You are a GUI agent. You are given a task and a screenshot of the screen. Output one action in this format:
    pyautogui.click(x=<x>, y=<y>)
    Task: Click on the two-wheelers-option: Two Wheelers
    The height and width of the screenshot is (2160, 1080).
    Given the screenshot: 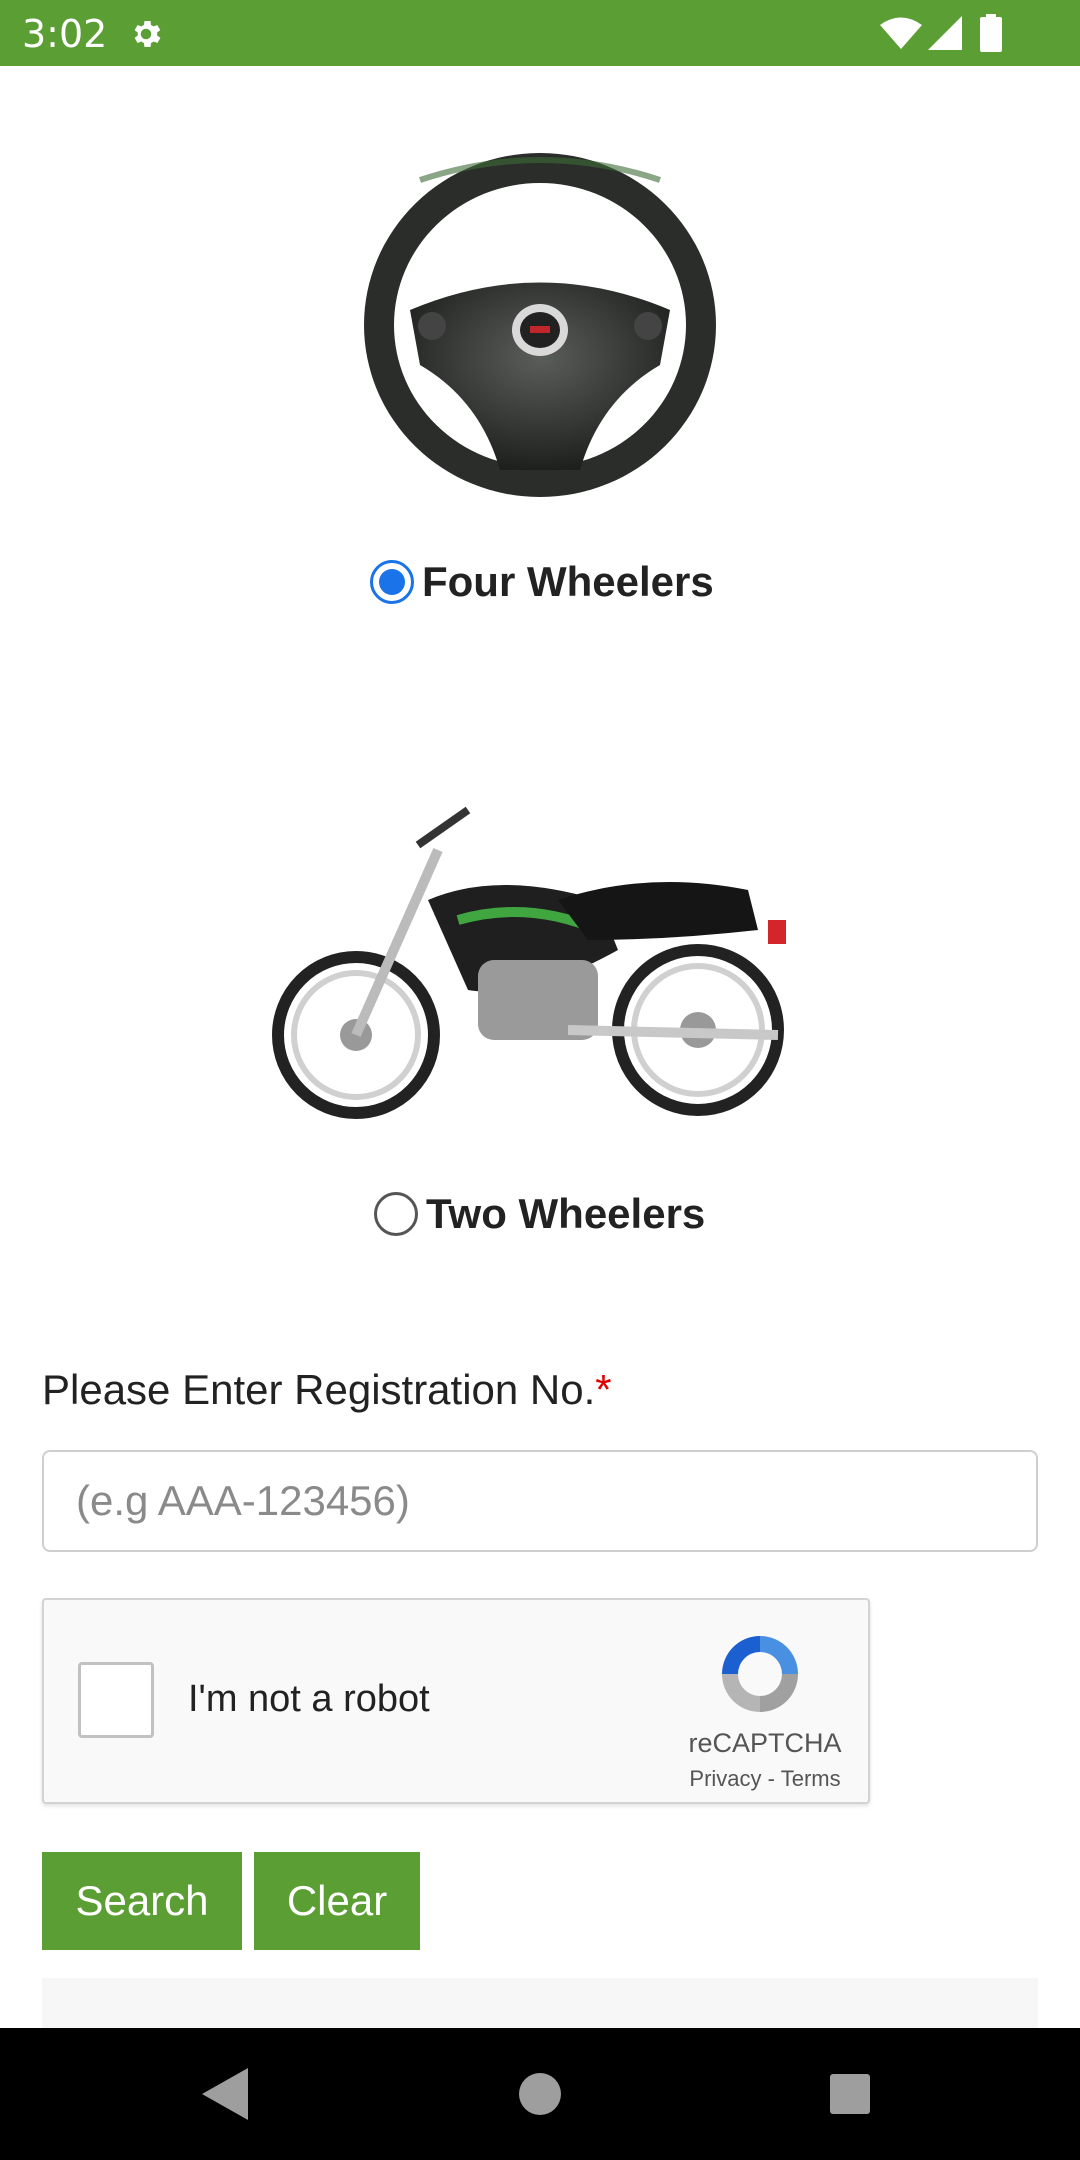 What is the action you would take?
    pyautogui.click(x=539, y=1214)
    